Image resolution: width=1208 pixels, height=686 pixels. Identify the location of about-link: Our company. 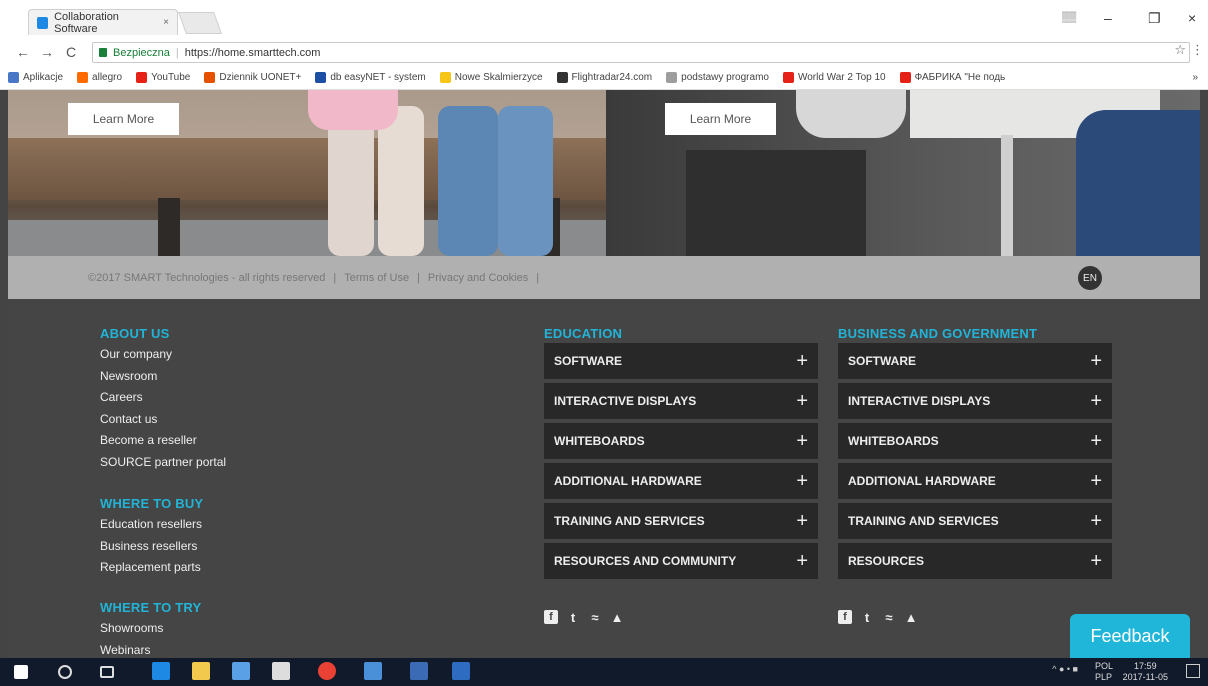
(136, 354).